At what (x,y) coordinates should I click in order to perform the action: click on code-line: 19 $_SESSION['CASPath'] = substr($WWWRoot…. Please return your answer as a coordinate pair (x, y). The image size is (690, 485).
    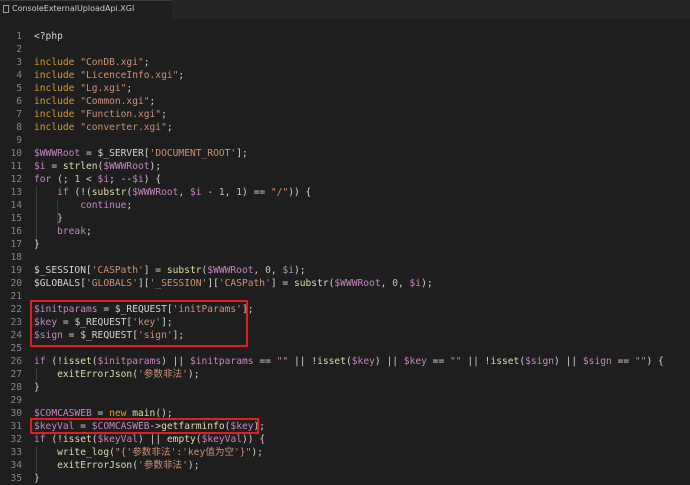
    Looking at the image, I should click on (345, 270).